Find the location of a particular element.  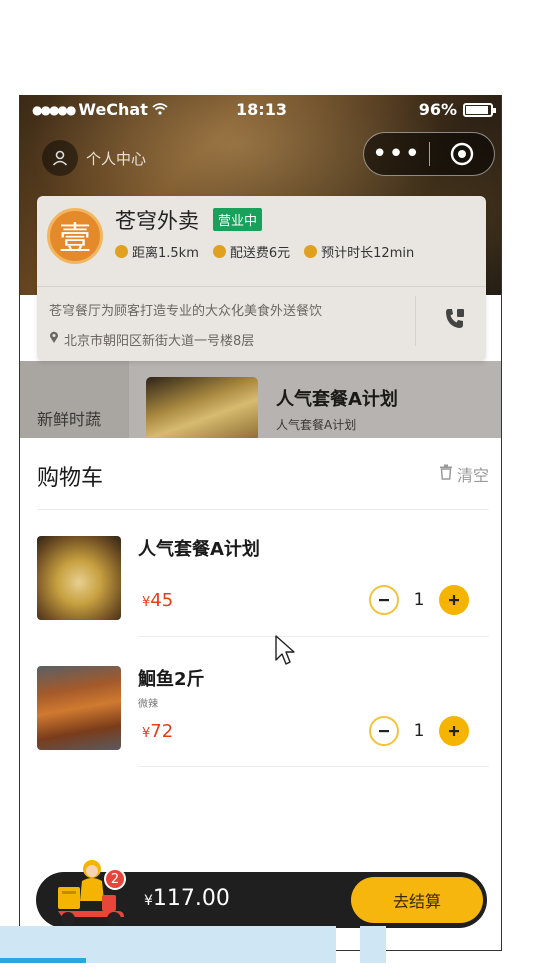

cart-item-flavor: 微辣 is located at coordinates (148, 704).